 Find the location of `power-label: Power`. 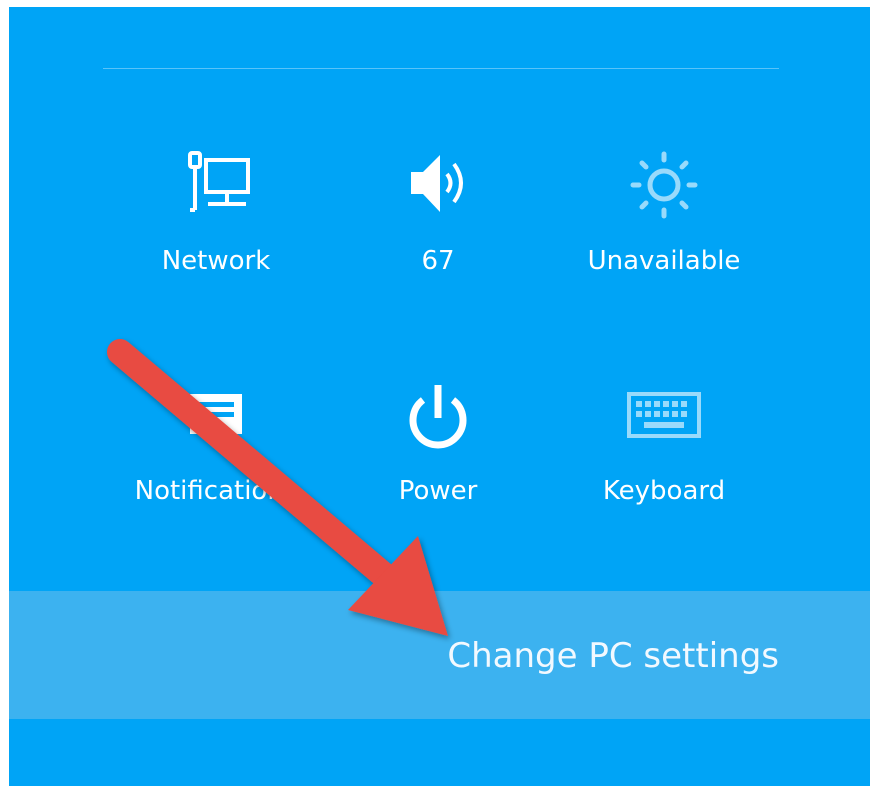

power-label: Power is located at coordinates (438, 491).